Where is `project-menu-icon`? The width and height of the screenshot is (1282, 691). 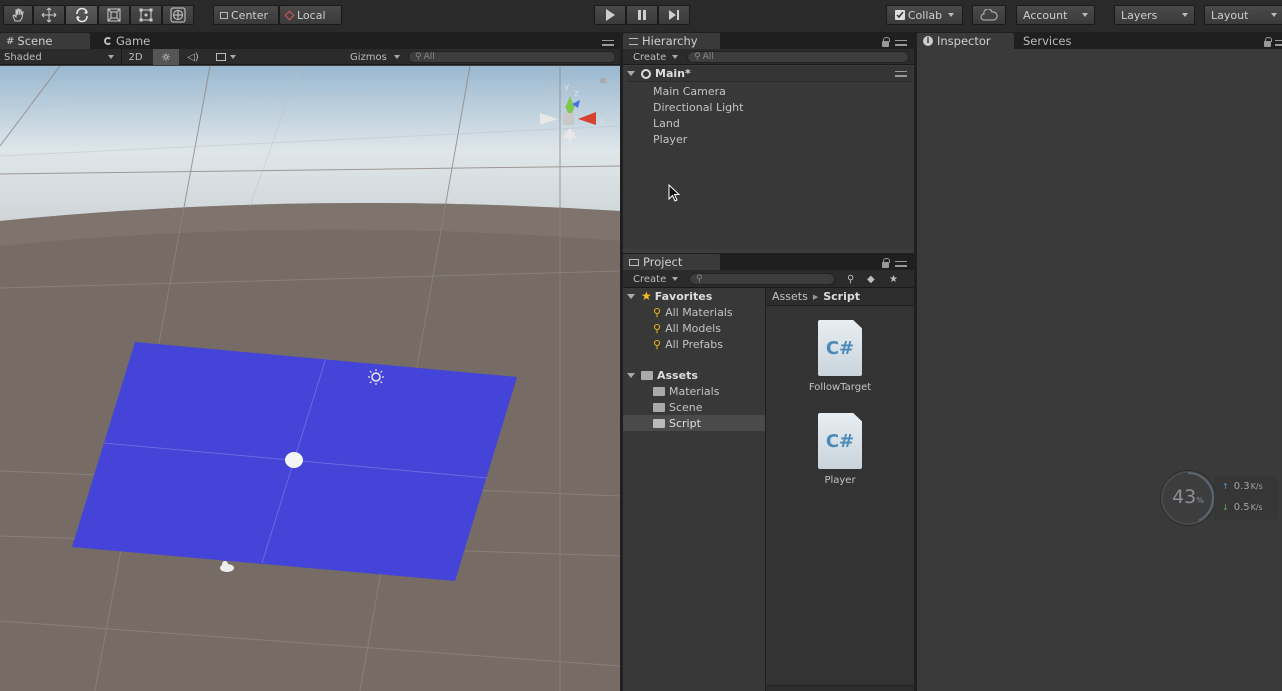
project-menu-icon is located at coordinates (901, 264).